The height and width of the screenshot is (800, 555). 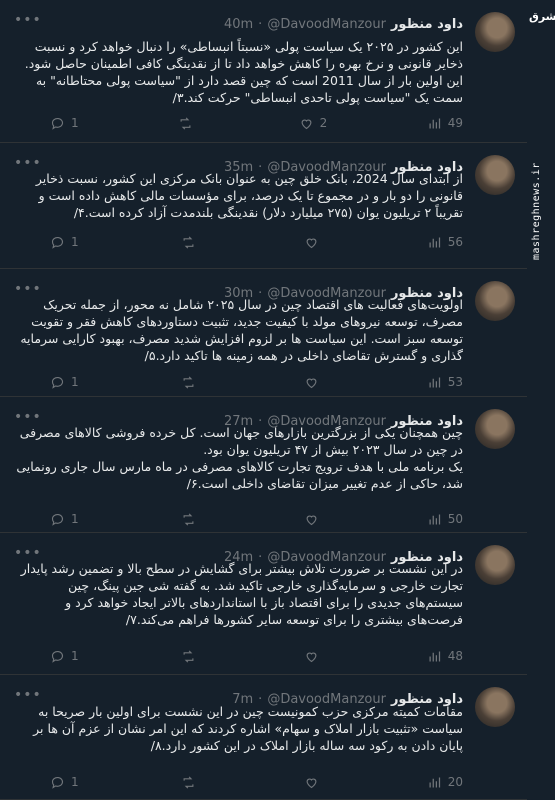 What do you see at coordinates (445, 656) in the screenshot?
I see `views-button: 48` at bounding box center [445, 656].